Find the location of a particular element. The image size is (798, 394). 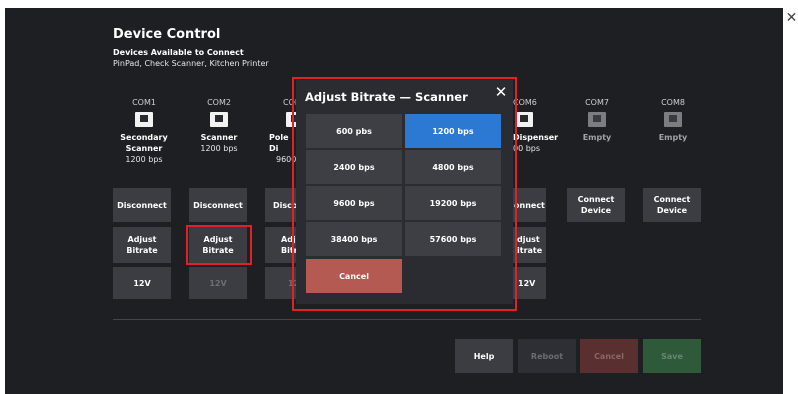

power-12v-button-com2: 12V is located at coordinates (218, 283).